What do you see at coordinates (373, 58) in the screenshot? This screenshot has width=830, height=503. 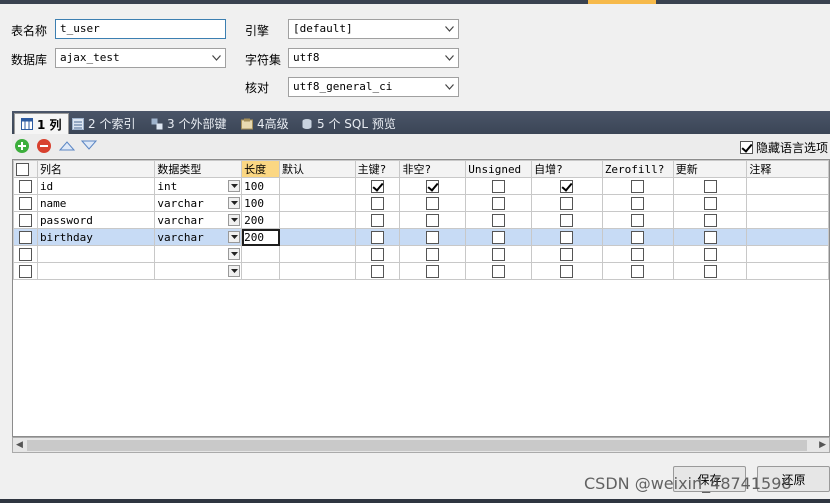 I see `charset-select: utf8` at bounding box center [373, 58].